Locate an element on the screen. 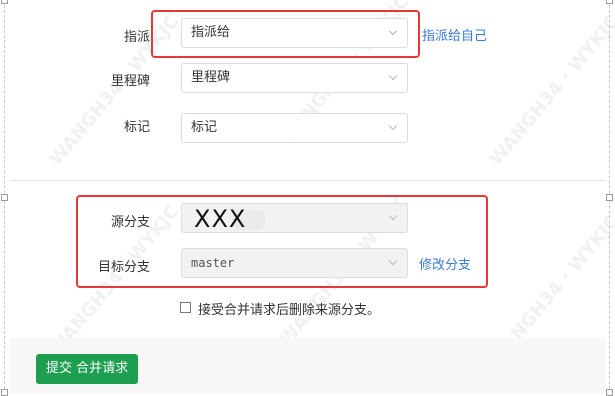  tags-select: 标记 is located at coordinates (294, 128).